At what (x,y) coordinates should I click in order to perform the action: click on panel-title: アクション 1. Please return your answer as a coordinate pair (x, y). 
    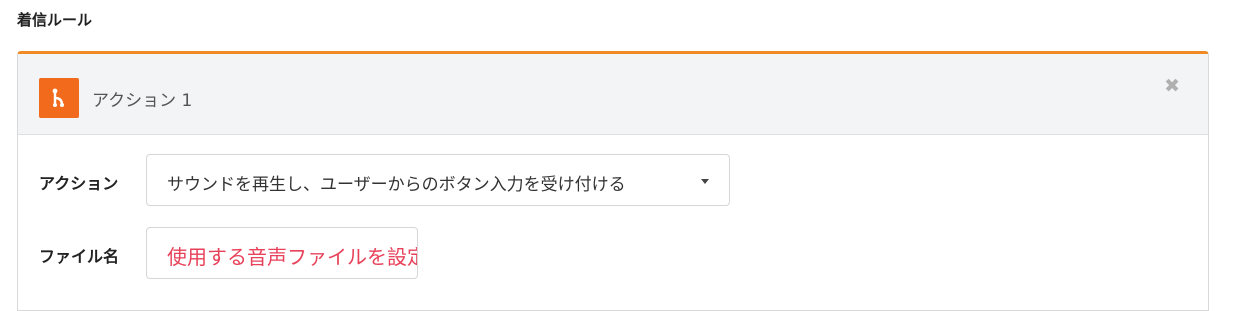
    Looking at the image, I should click on (142, 101).